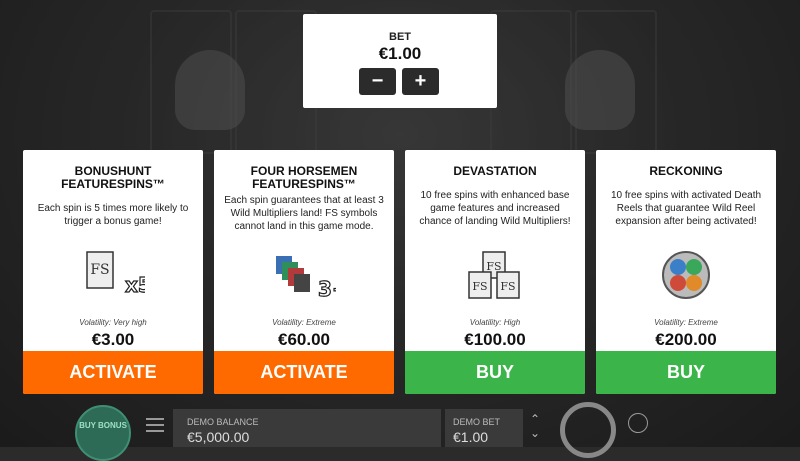 The height and width of the screenshot is (461, 800). What do you see at coordinates (588, 430) in the screenshot?
I see `spin-button` at bounding box center [588, 430].